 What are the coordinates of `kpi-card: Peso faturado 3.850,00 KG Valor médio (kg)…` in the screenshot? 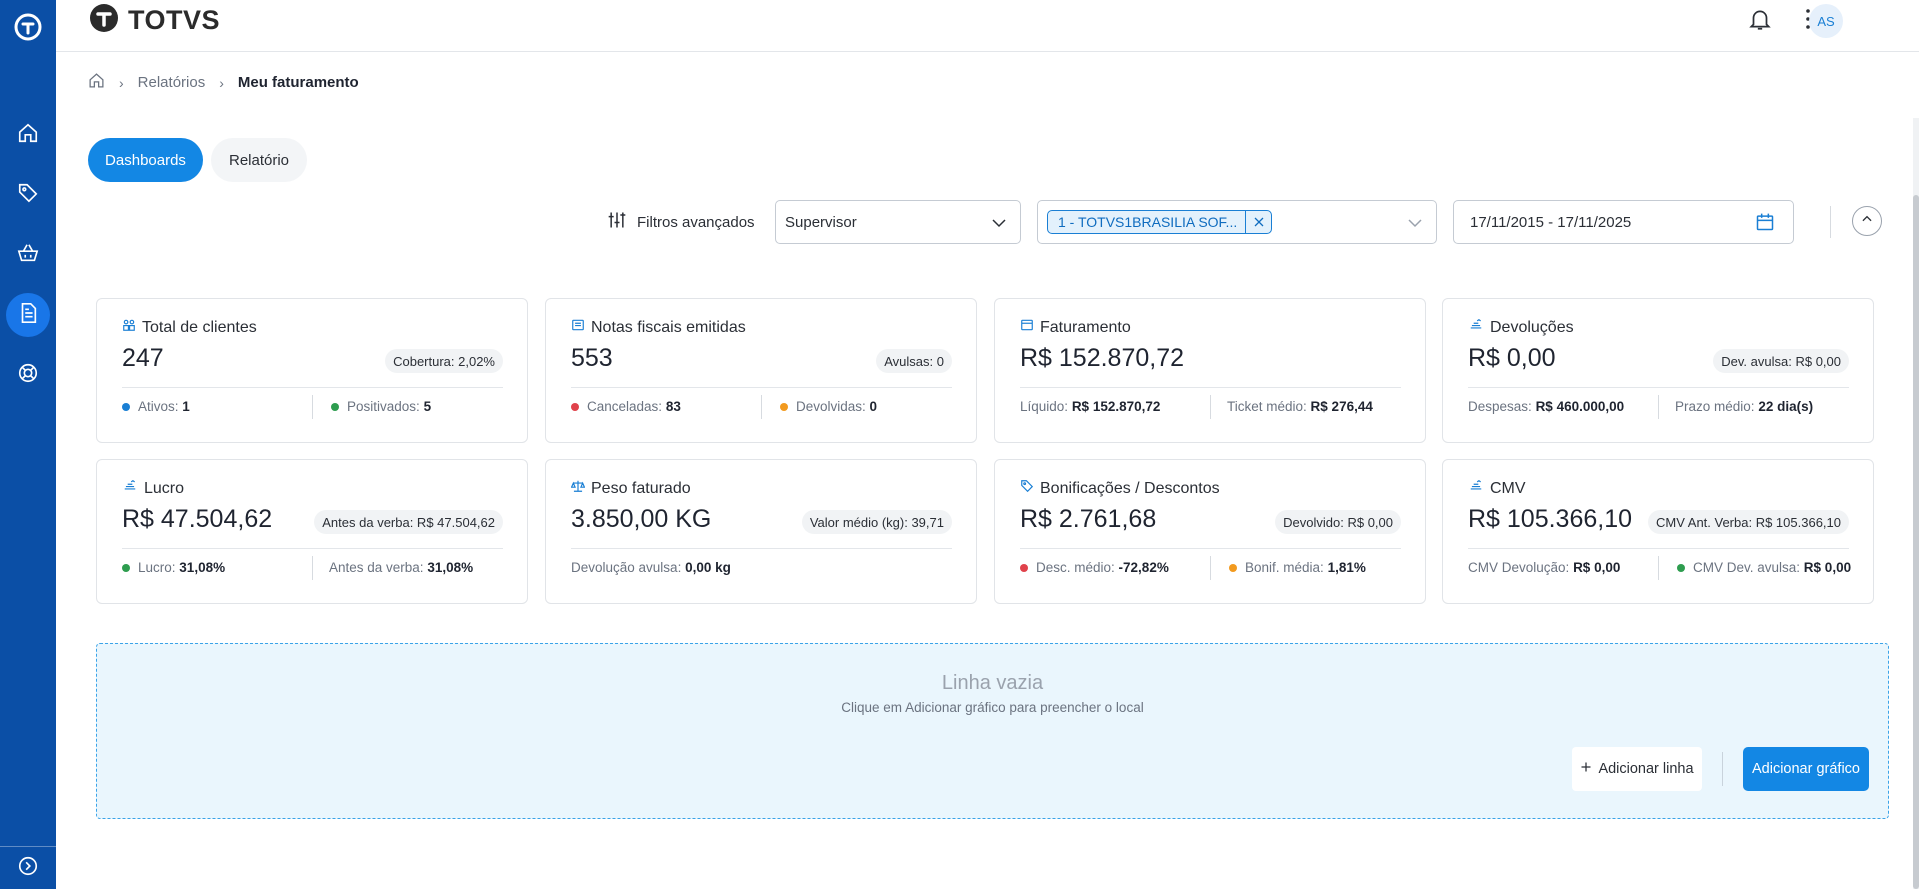 It's located at (761, 531).